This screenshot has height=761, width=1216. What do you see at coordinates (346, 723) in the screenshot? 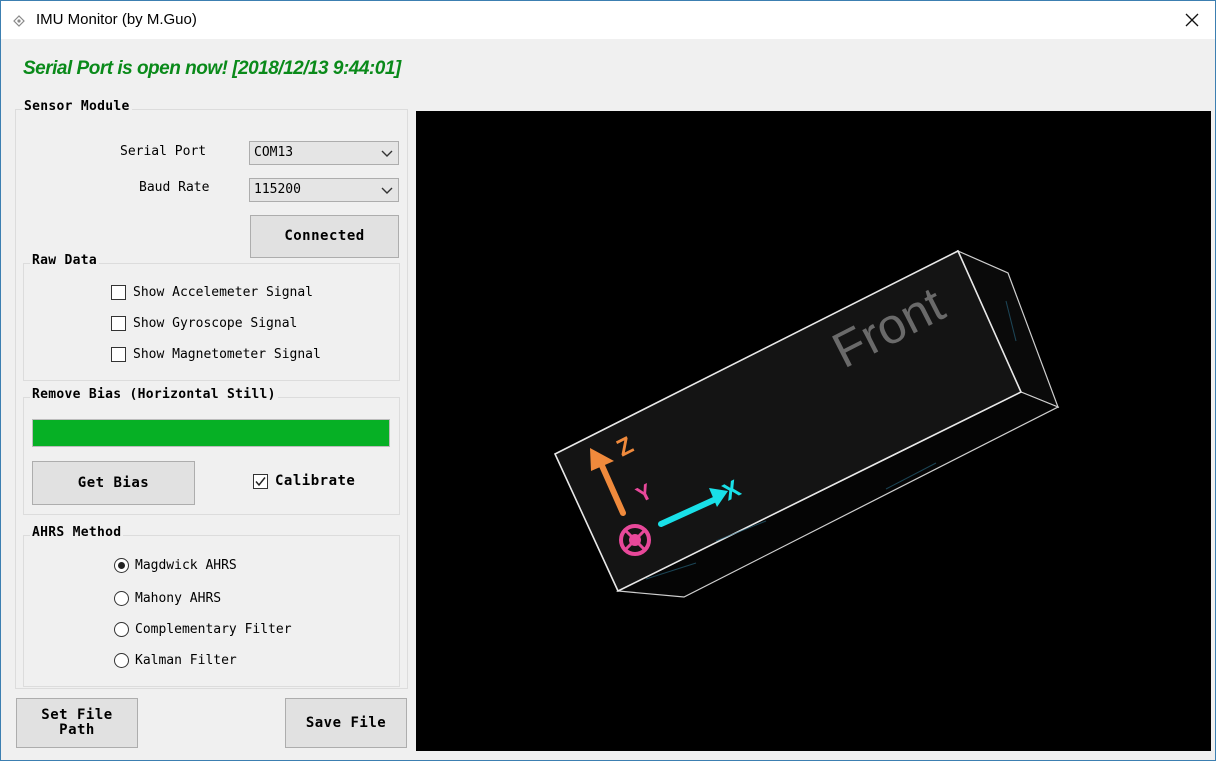
I see `save-file-button: Save File` at bounding box center [346, 723].